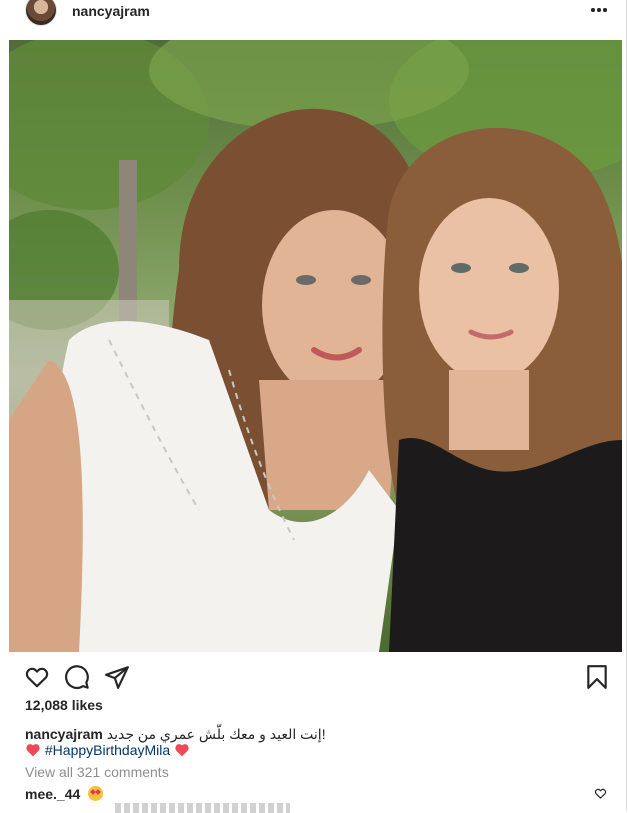 This screenshot has width=628, height=813. I want to click on bookmark-icon, so click(597, 677).